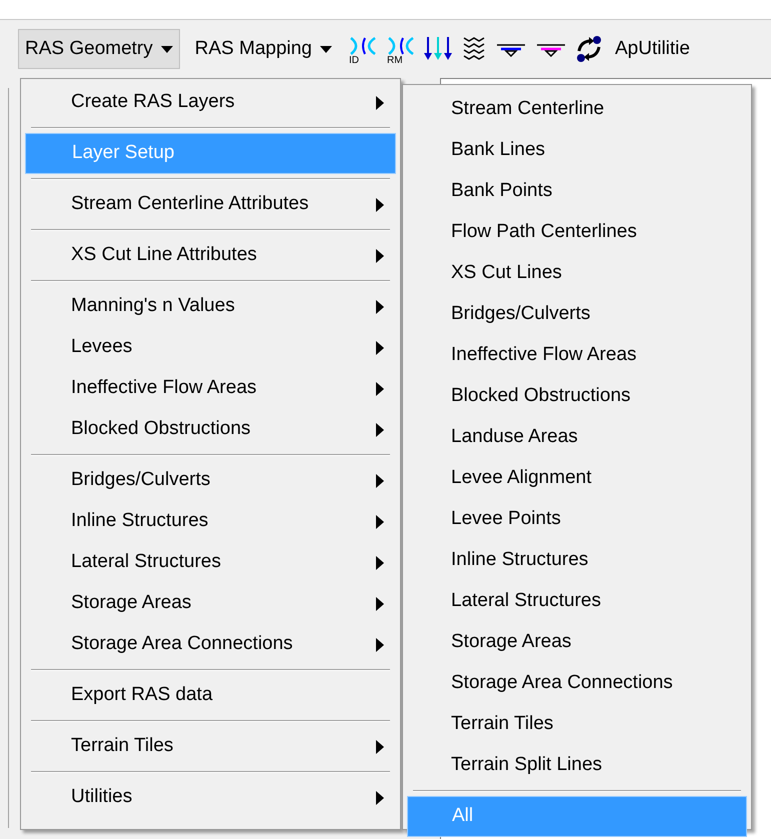 This screenshot has height=839, width=771. Describe the element at coordinates (577, 478) in the screenshot. I see `menu-item: Levee Alignment` at that location.